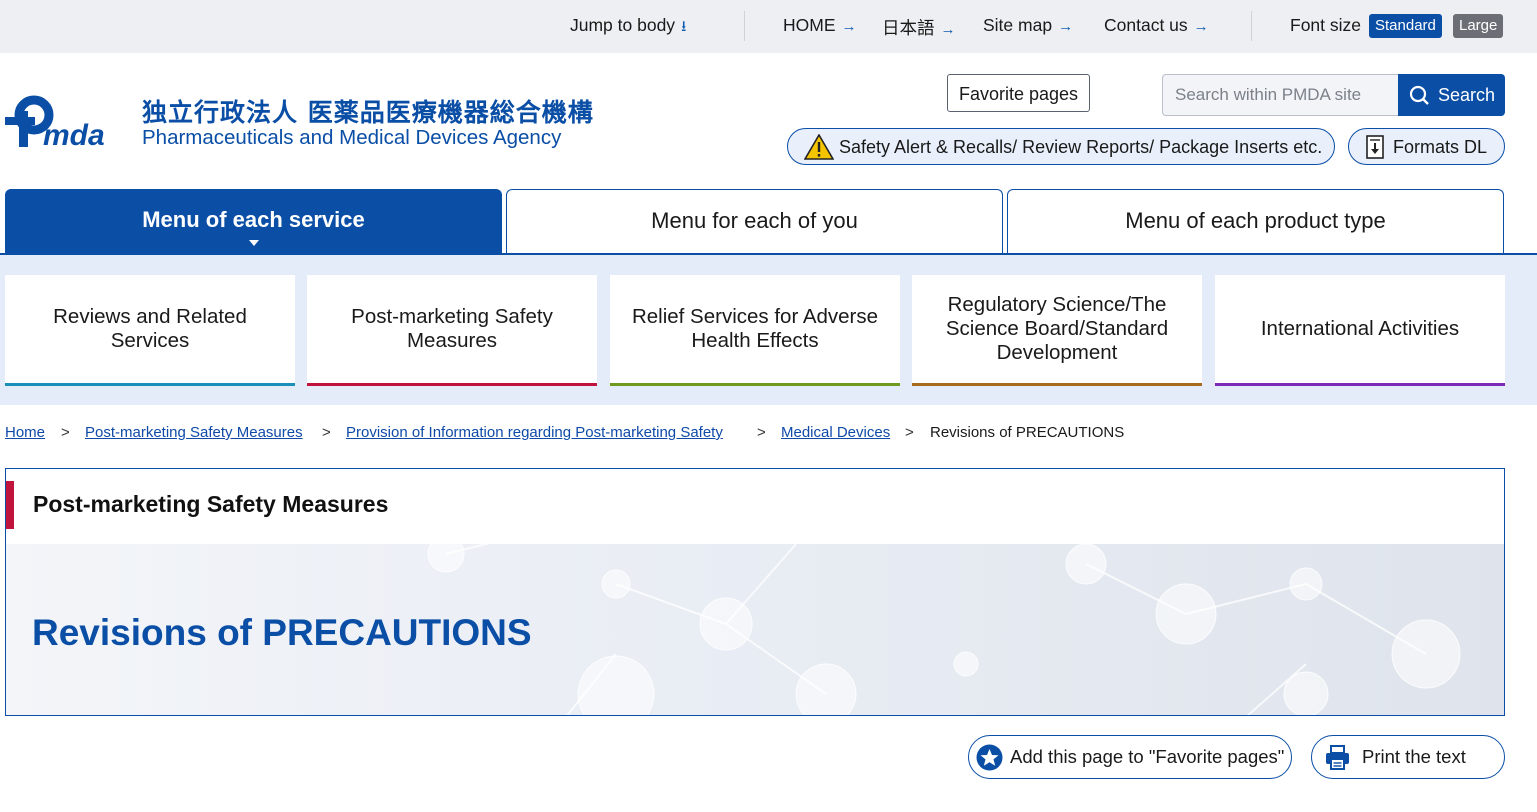 This screenshot has height=812, width=1537. Describe the element at coordinates (1440, 147) in the screenshot. I see `formats-dl-label: Formats DL` at that location.